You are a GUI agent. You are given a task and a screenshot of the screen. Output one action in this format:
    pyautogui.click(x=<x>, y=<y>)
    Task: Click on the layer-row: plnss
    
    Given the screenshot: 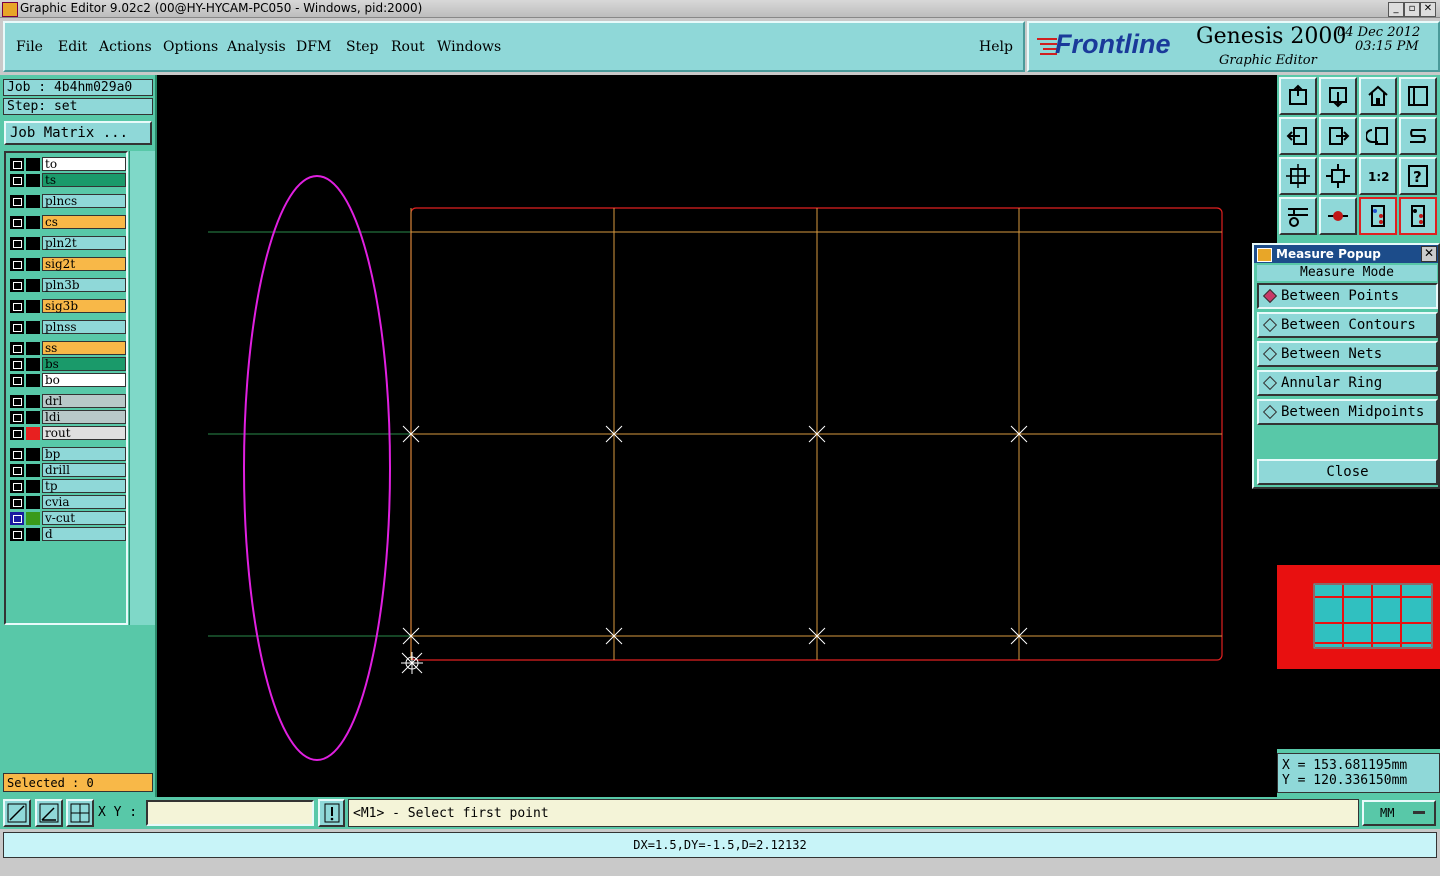 What is the action you would take?
    pyautogui.click(x=67, y=327)
    